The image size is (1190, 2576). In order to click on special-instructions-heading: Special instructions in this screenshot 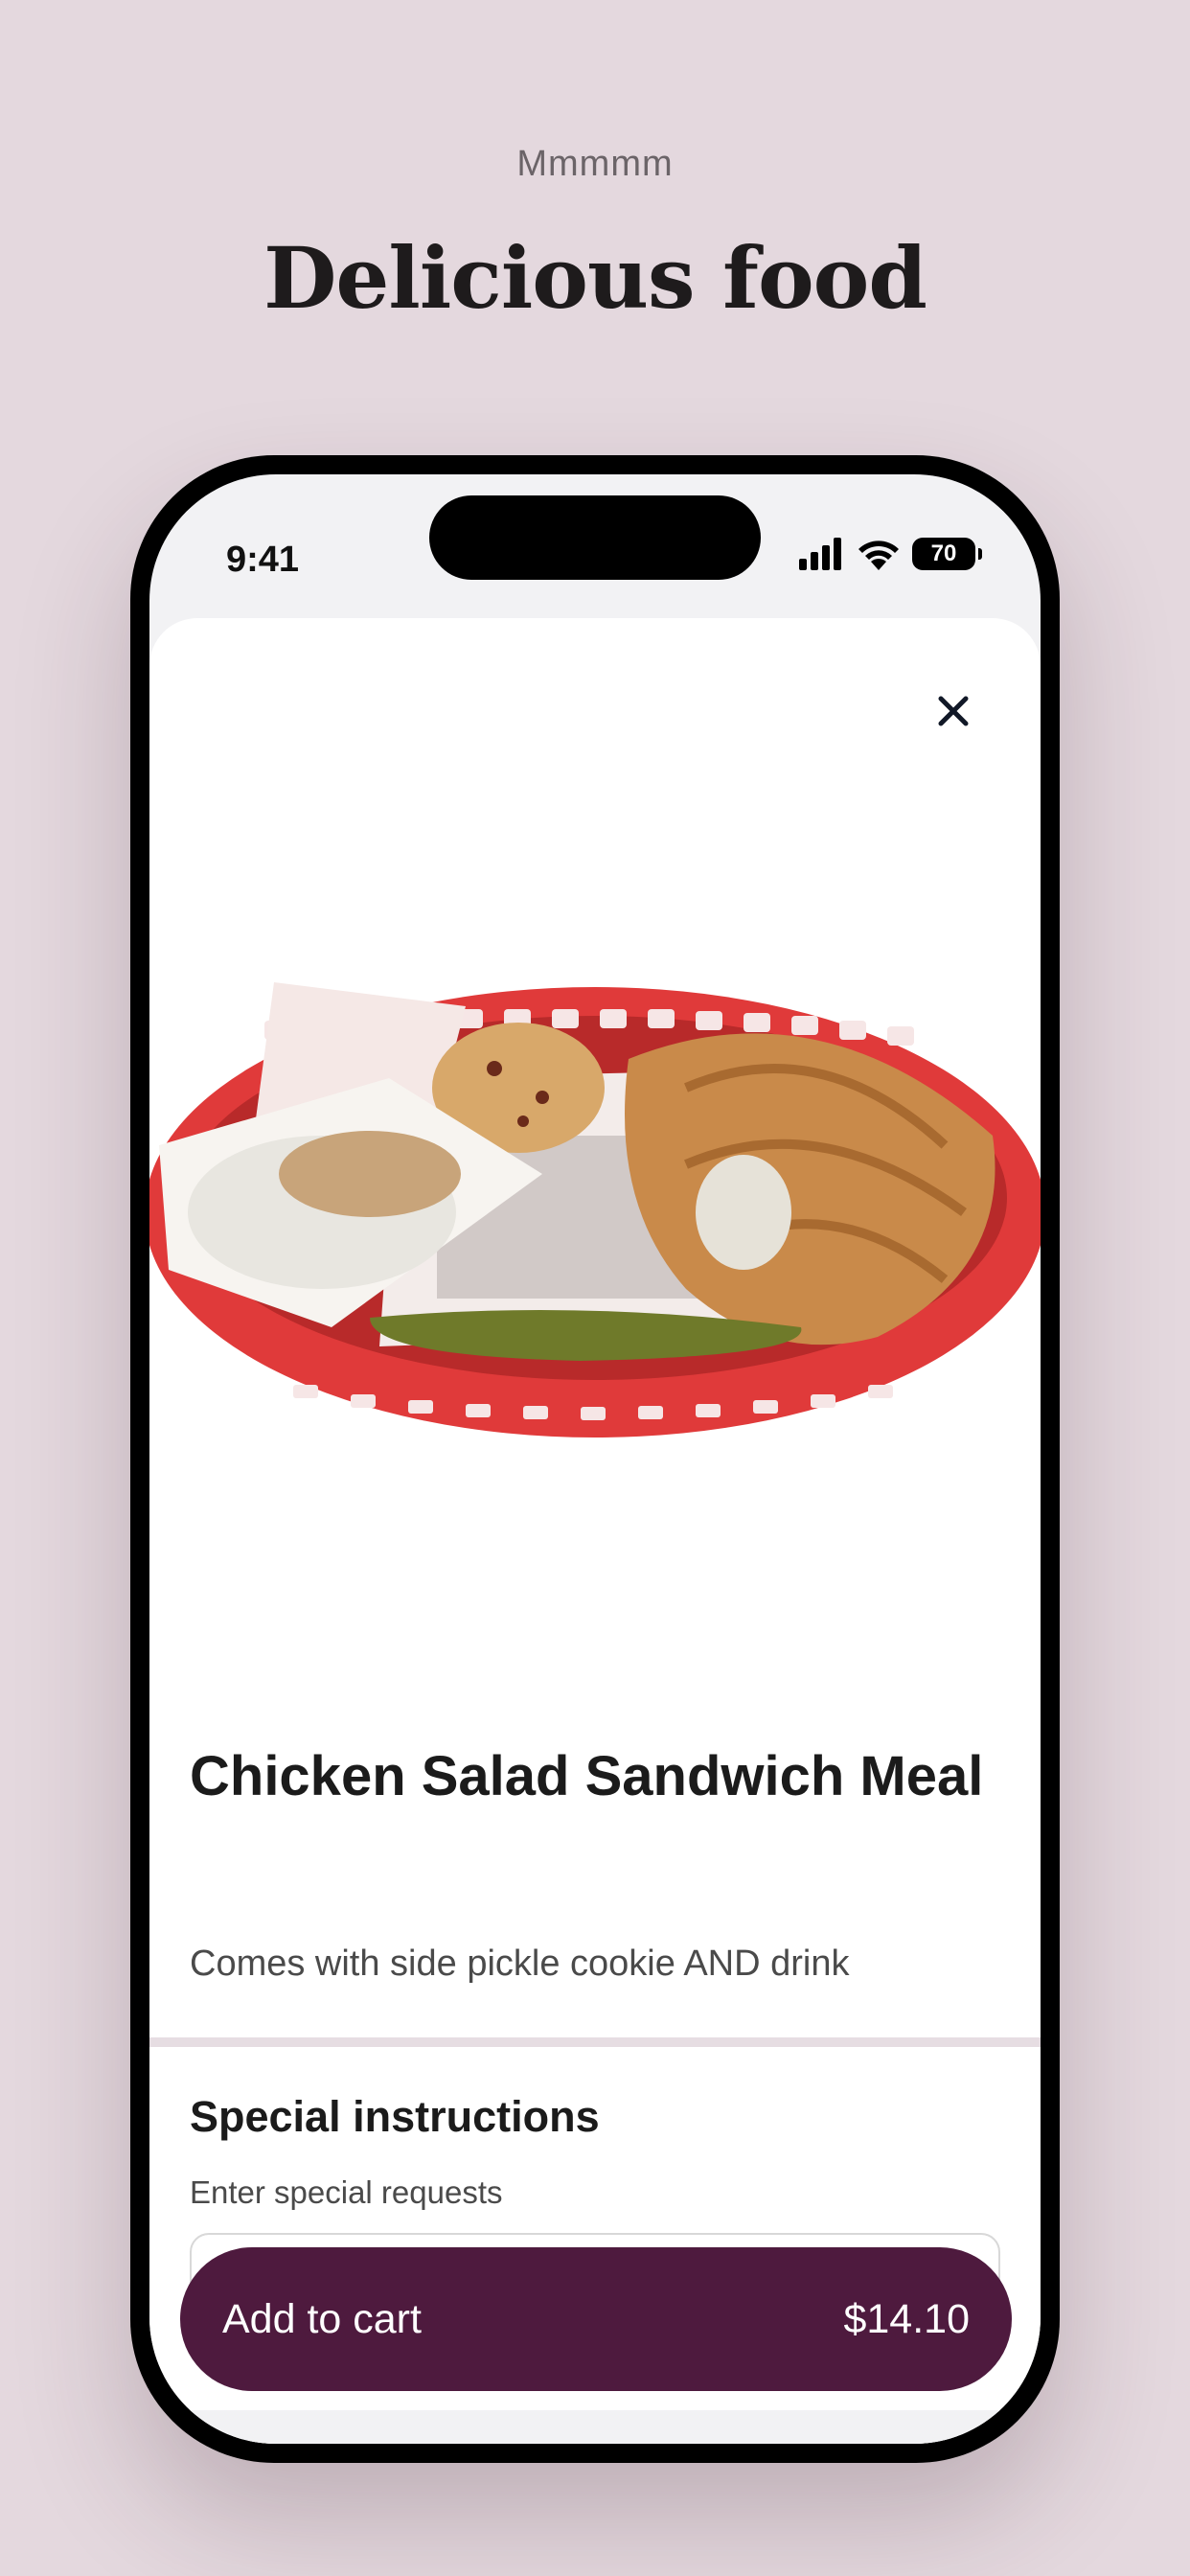, I will do `click(395, 2116)`.